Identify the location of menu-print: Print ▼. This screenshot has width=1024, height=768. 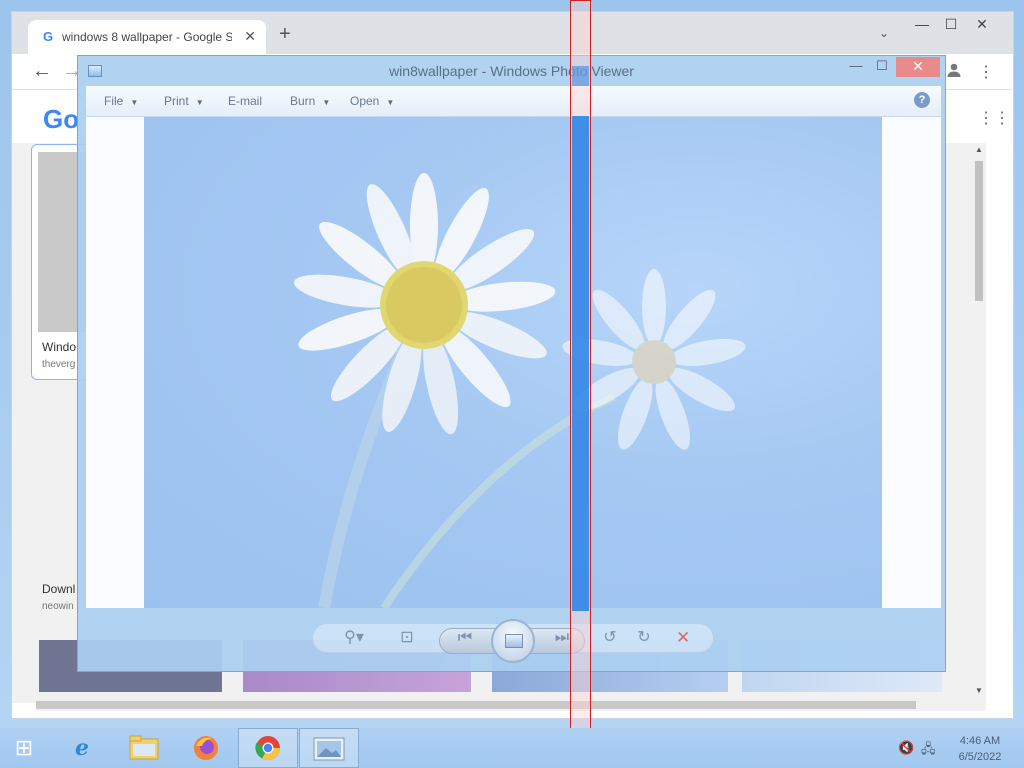
(184, 101).